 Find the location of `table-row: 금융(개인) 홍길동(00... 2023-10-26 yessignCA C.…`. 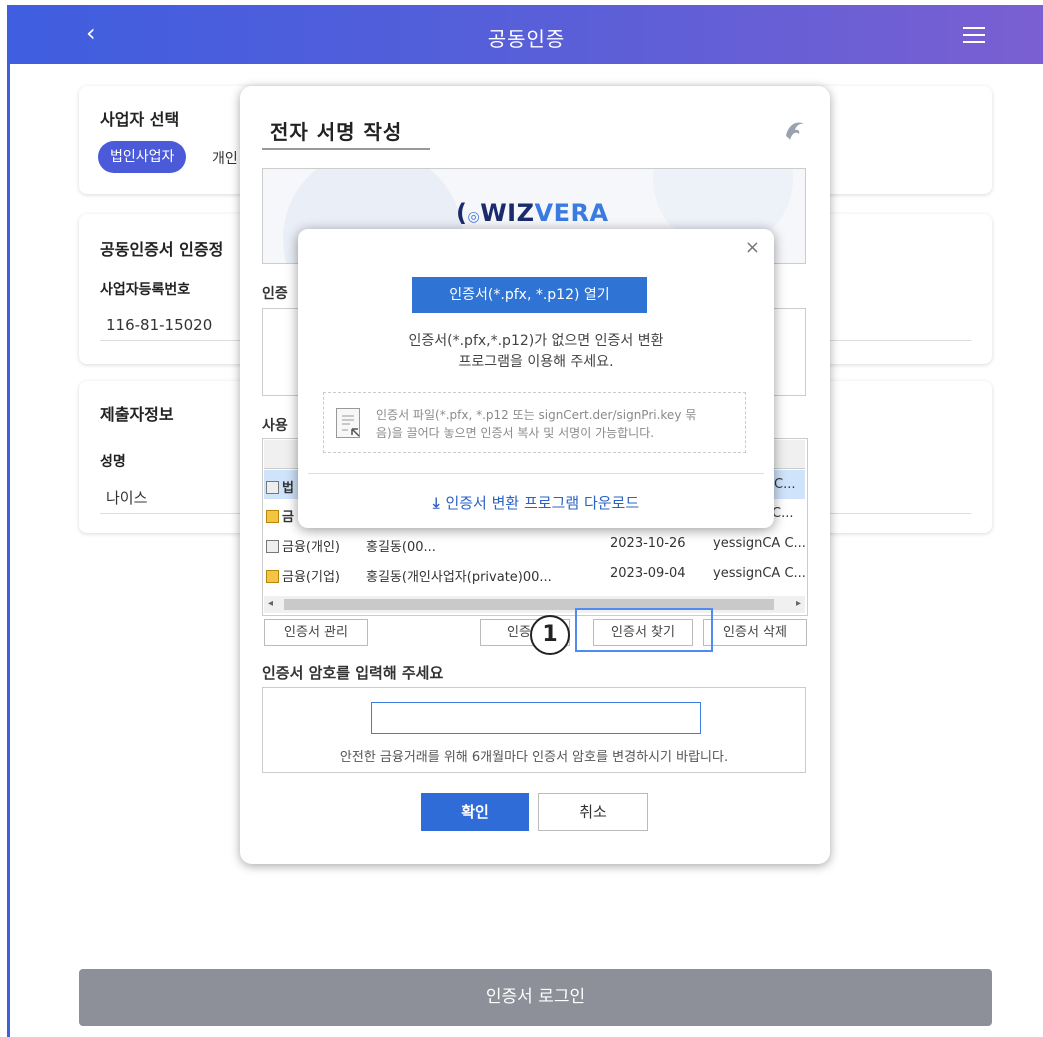

table-row: 금융(개인) 홍길동(00... 2023-10-26 yessignCA C.… is located at coordinates (535, 543).